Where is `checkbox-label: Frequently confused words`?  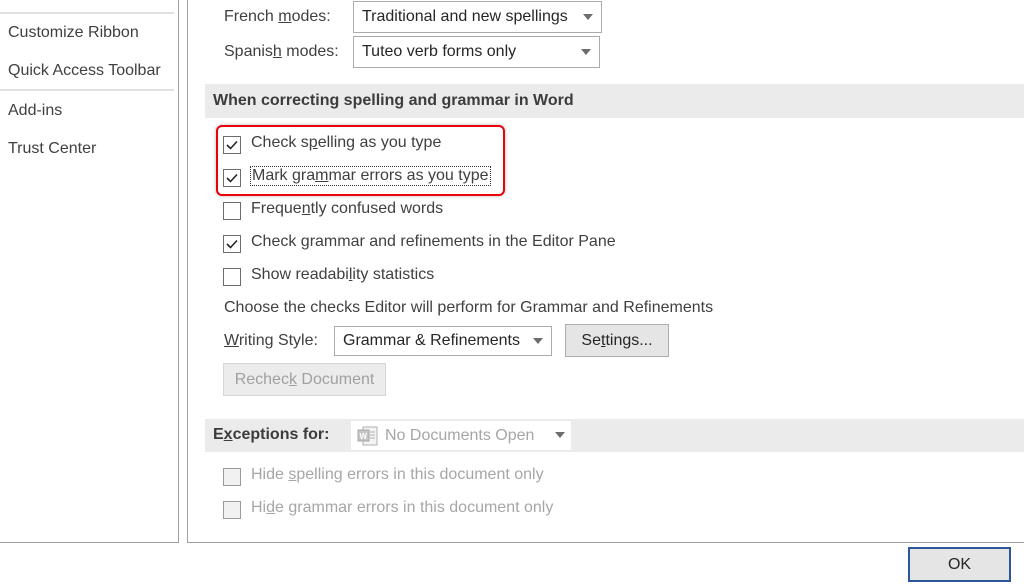 checkbox-label: Frequently confused words is located at coordinates (347, 209).